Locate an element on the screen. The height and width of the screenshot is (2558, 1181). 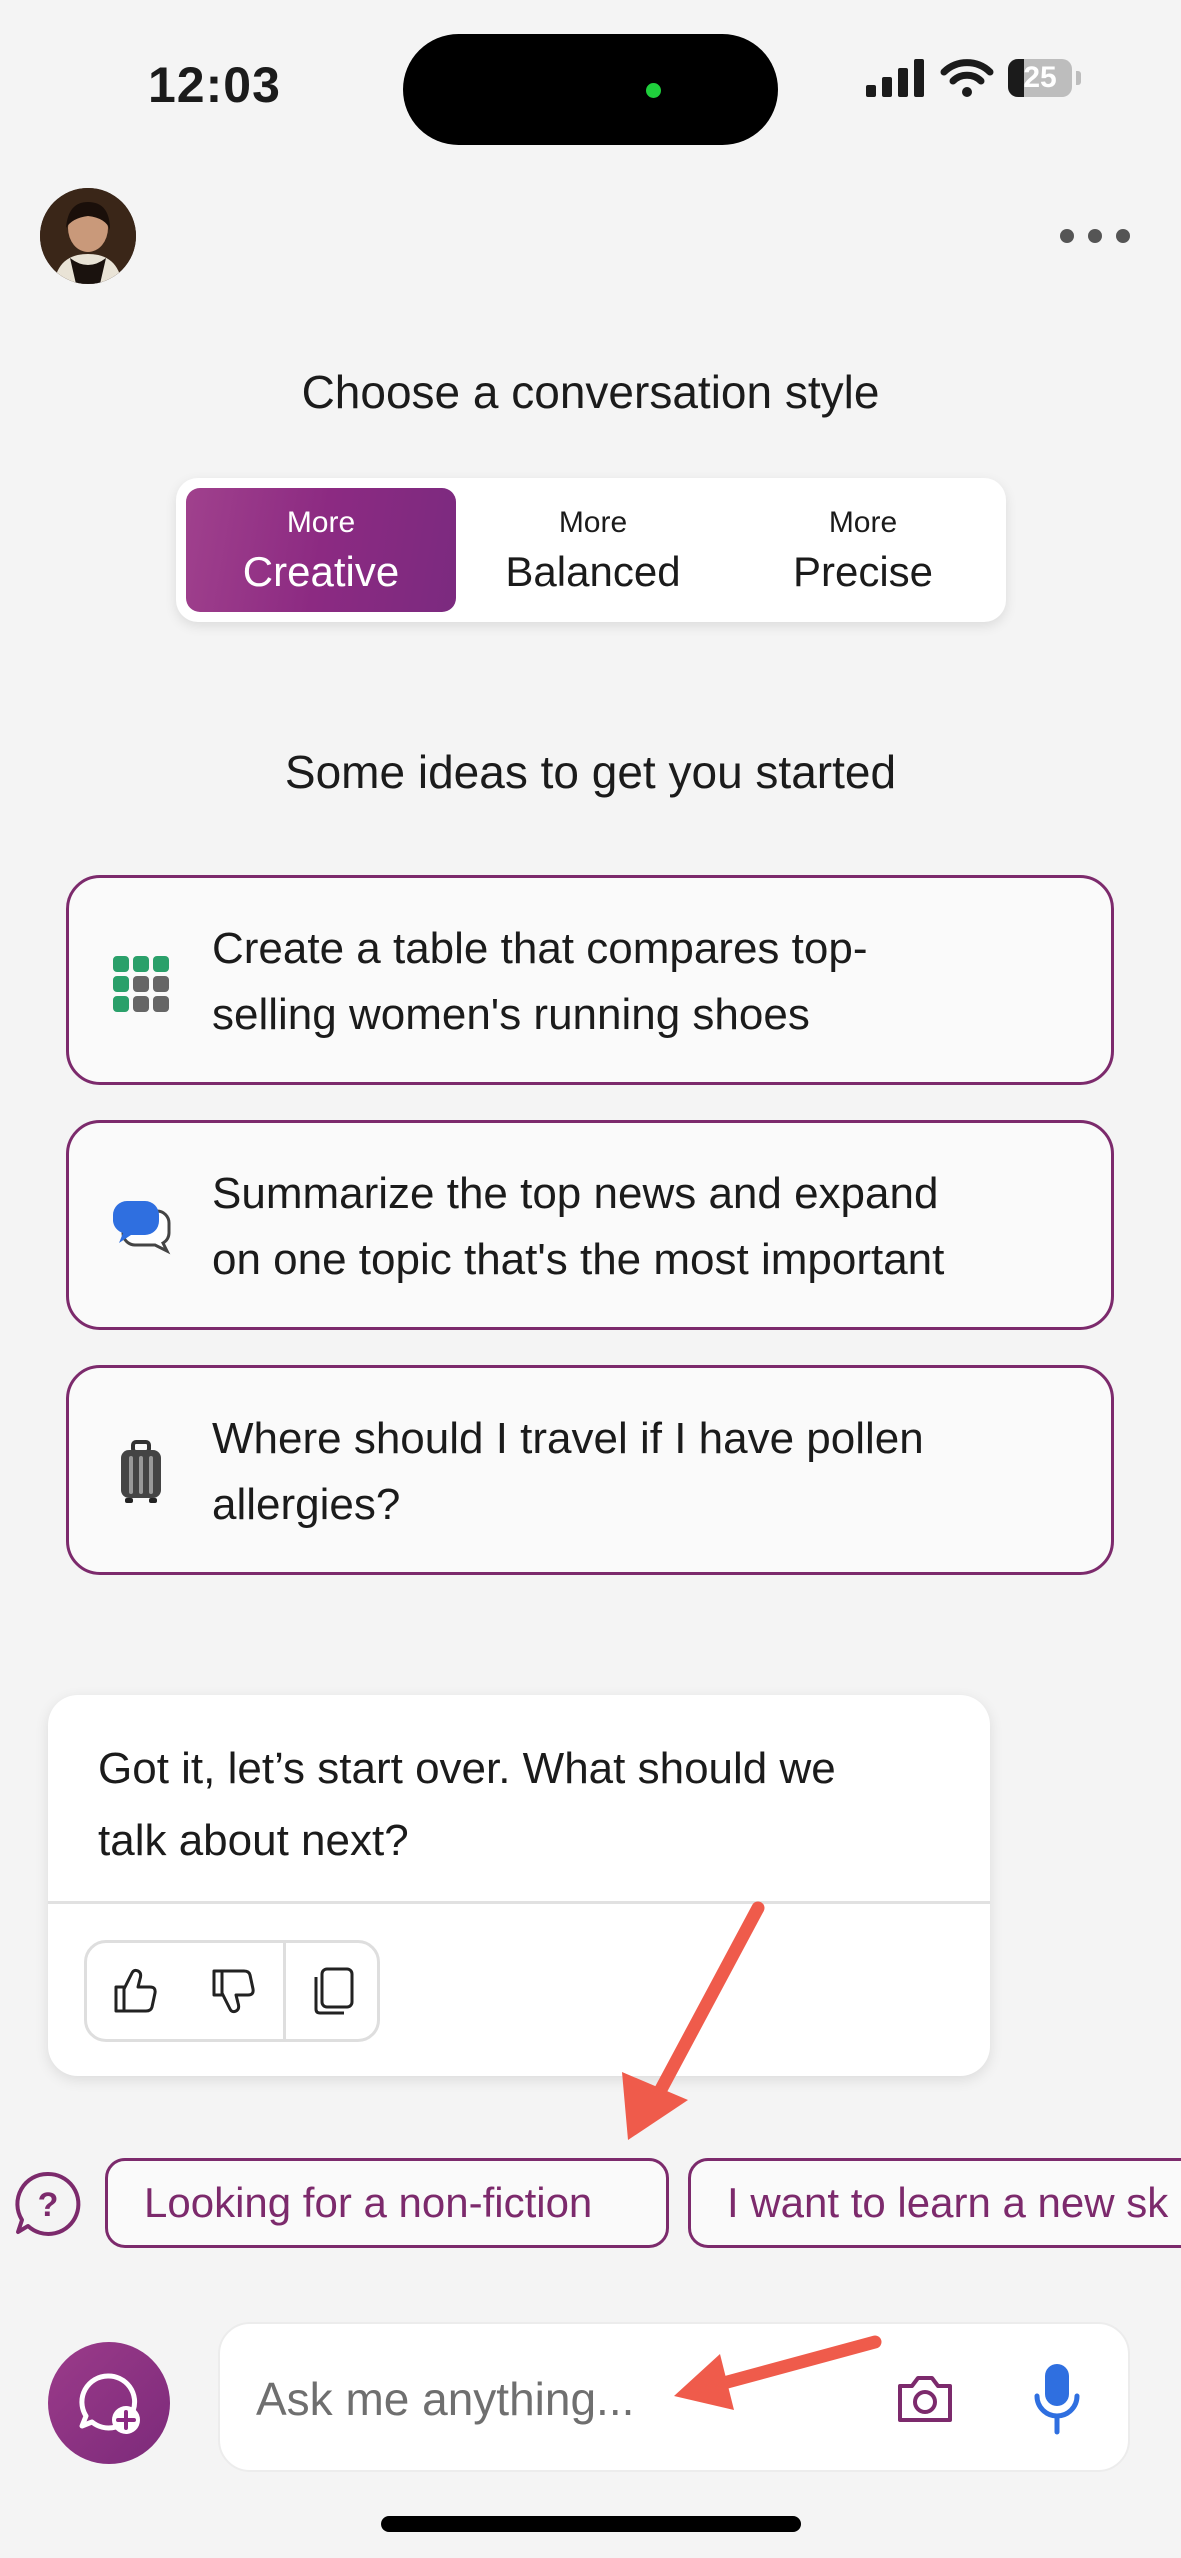
help-icon: ? is located at coordinates (48, 2204).